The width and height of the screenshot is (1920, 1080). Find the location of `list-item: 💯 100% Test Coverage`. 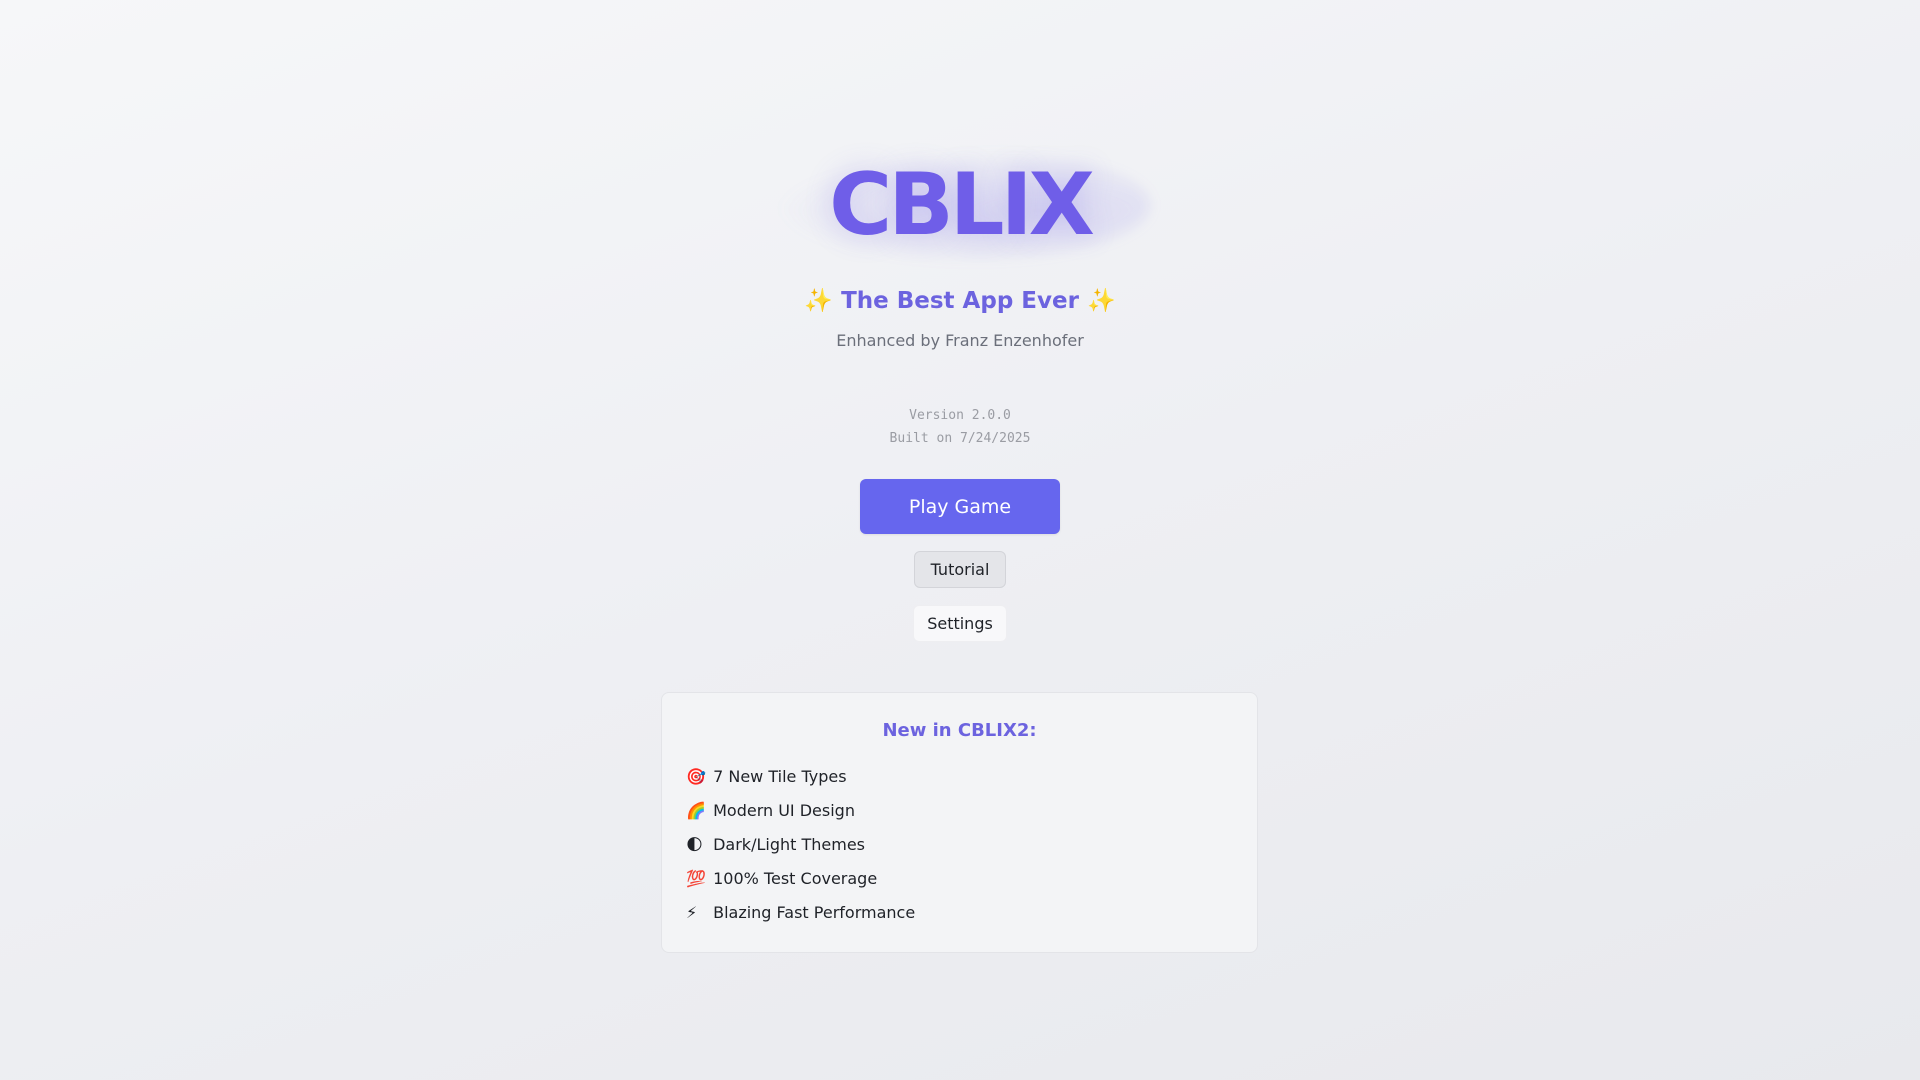

list-item: 💯 100% Test Coverage is located at coordinates (800, 886).